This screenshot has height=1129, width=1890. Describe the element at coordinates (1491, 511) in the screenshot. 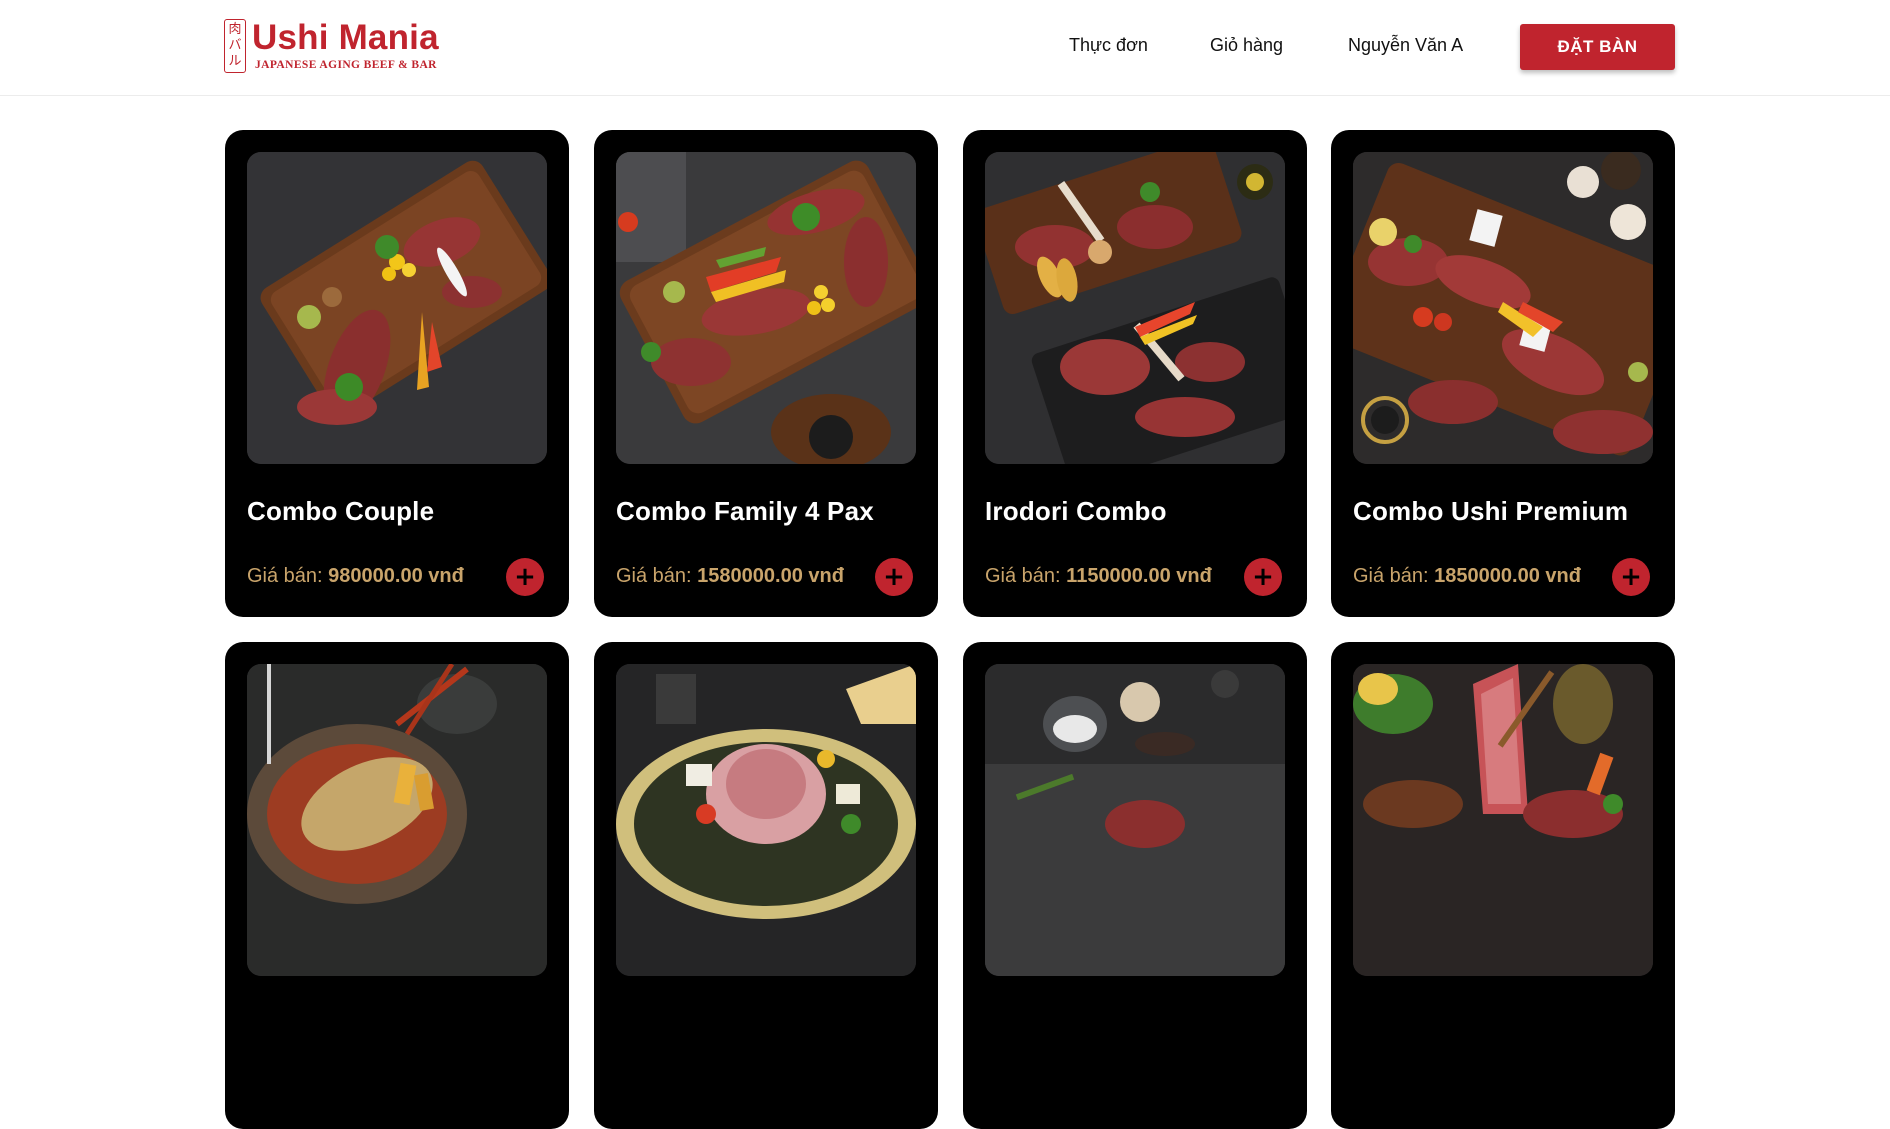

I see `product-name: Combo Ushi Premium` at that location.